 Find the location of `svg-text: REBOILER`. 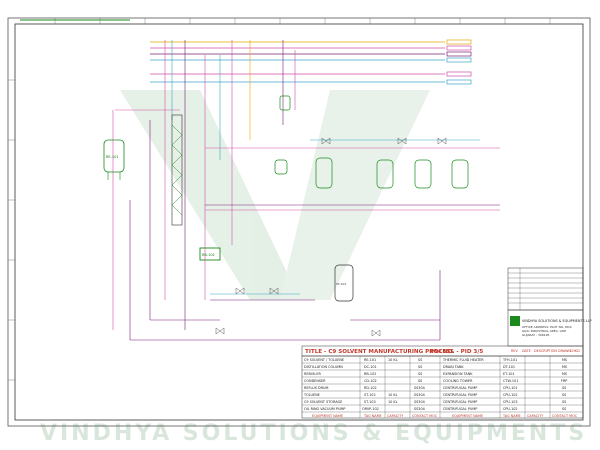

svg-text: REBOILER is located at coordinates (312, 374).